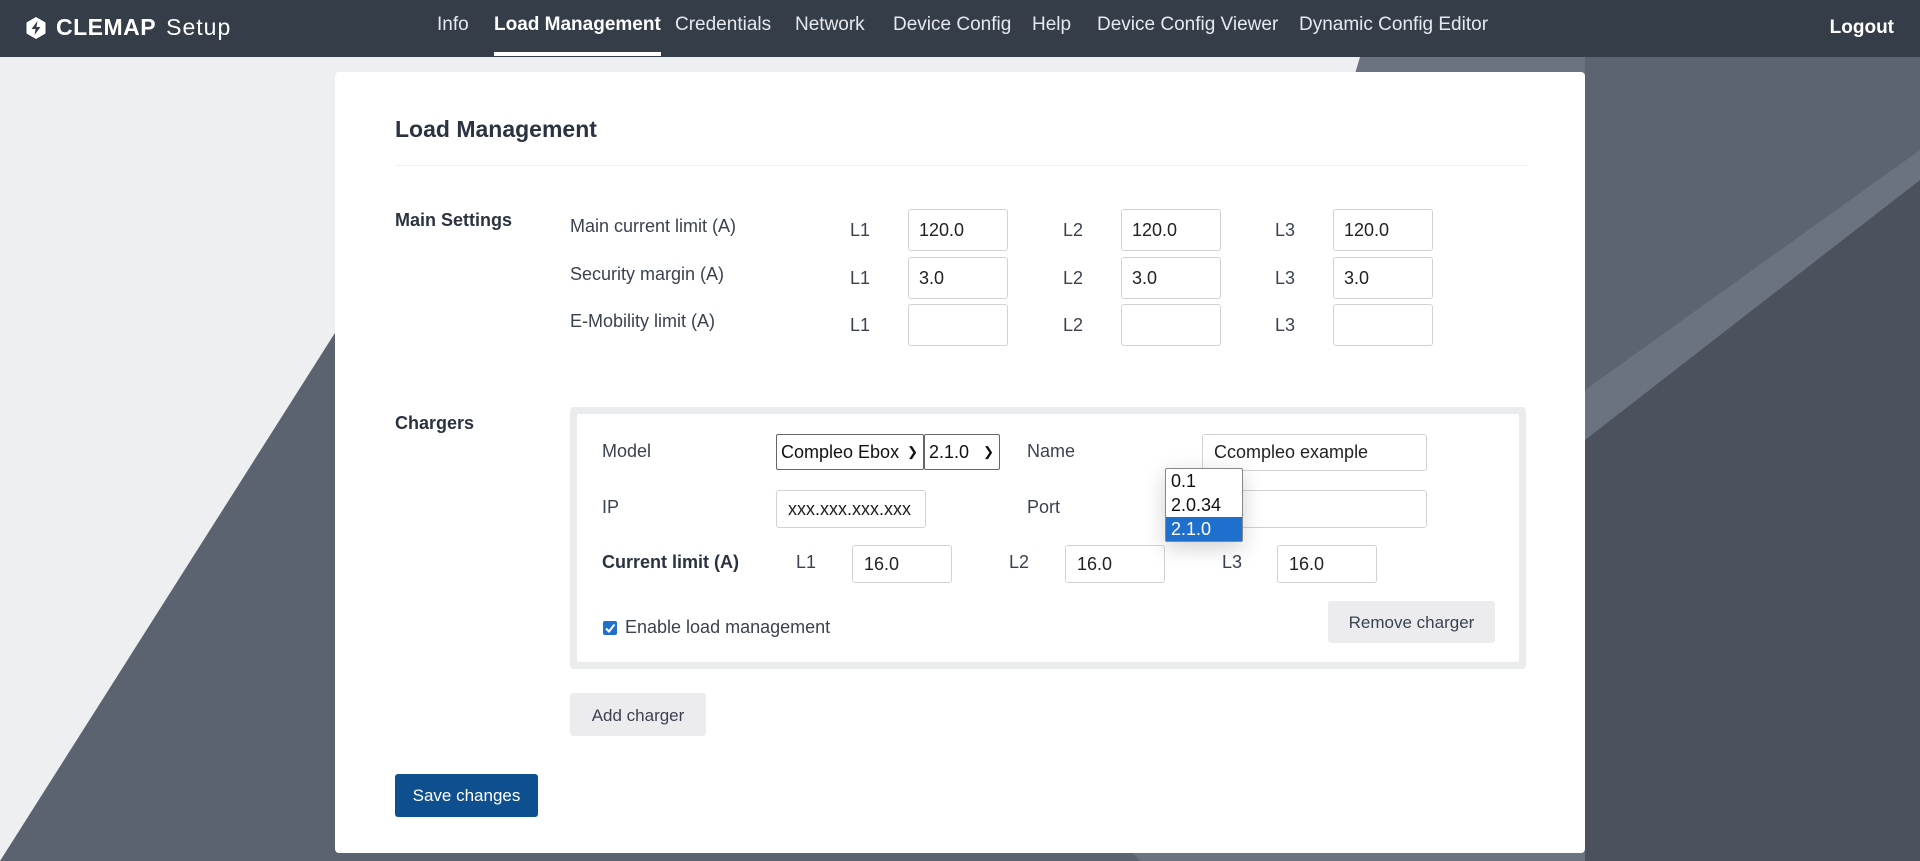 This screenshot has height=861, width=1920. Describe the element at coordinates (643, 321) in the screenshot. I see `e-mobility-limit-label: E-Mobility limit (A)` at that location.